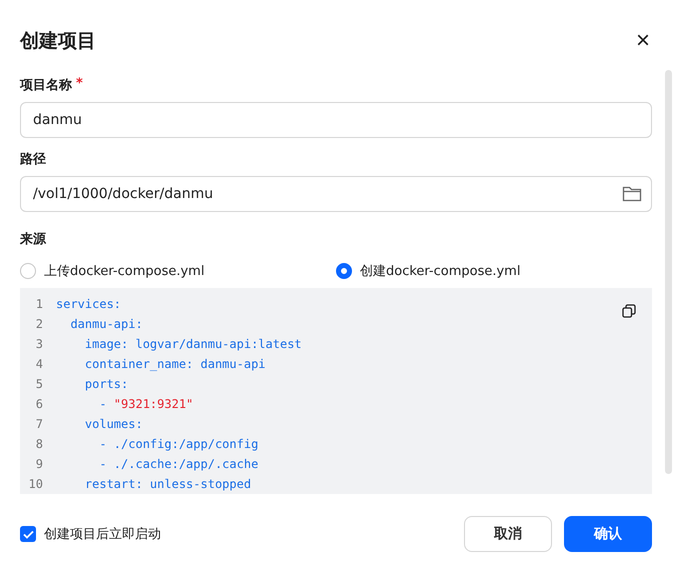 The width and height of the screenshot is (676, 582). Describe the element at coordinates (178, 444) in the screenshot. I see `code-line: - ./config:/app/config` at that location.